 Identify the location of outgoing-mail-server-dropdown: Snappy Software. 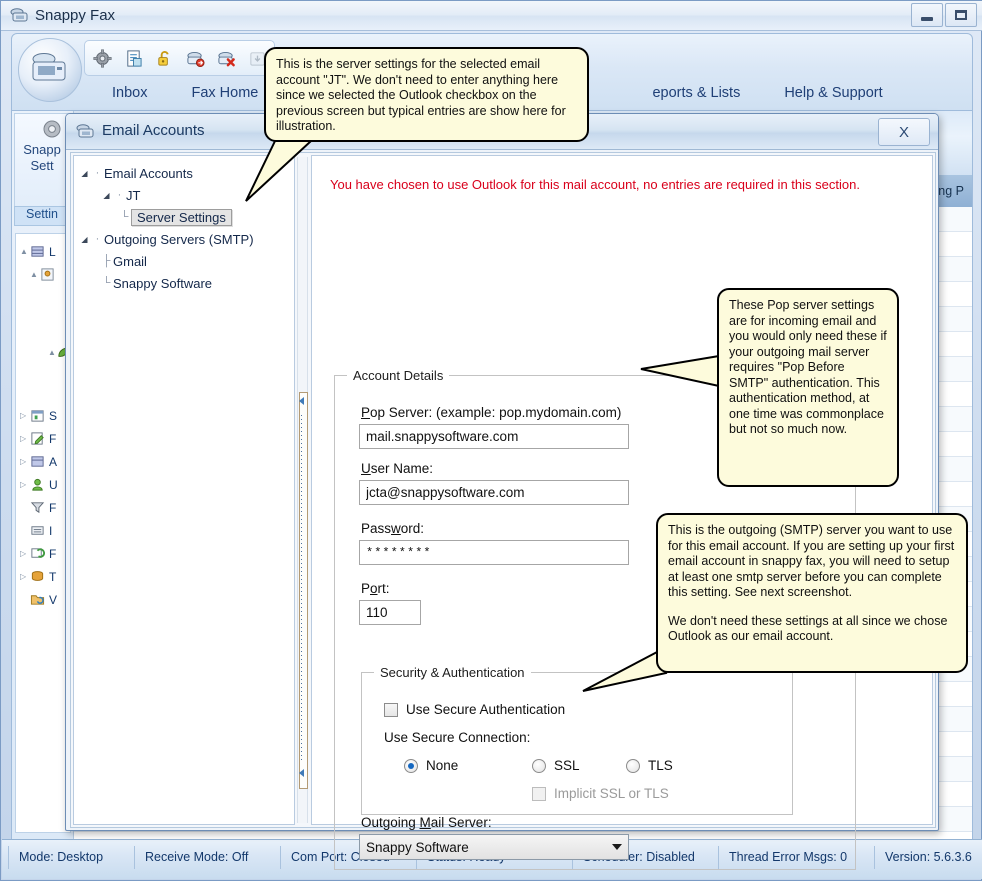
(494, 847).